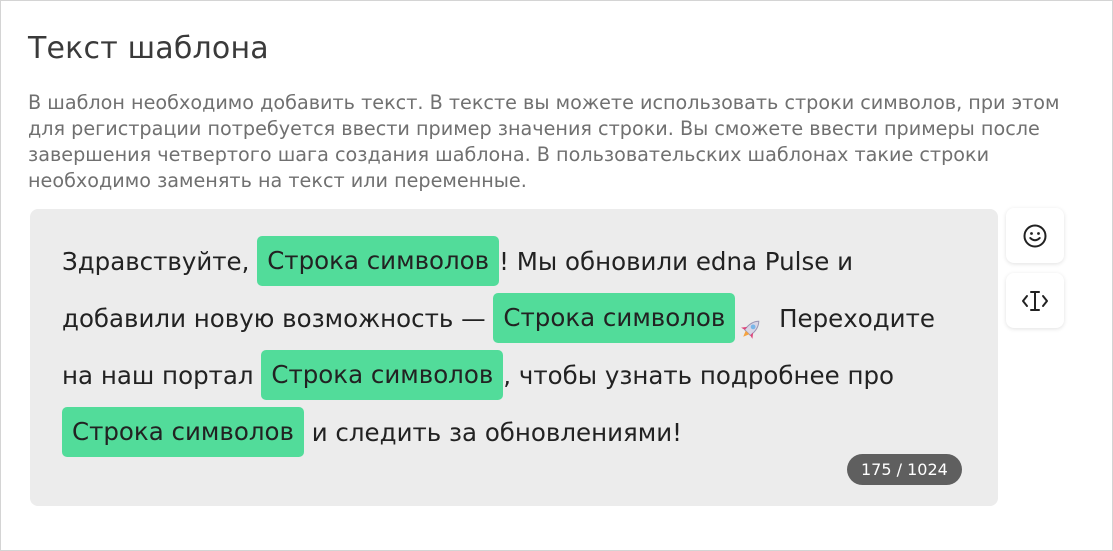 Image resolution: width=1113 pixels, height=551 pixels. I want to click on message-text: Здравствуйте,, so click(160, 261).